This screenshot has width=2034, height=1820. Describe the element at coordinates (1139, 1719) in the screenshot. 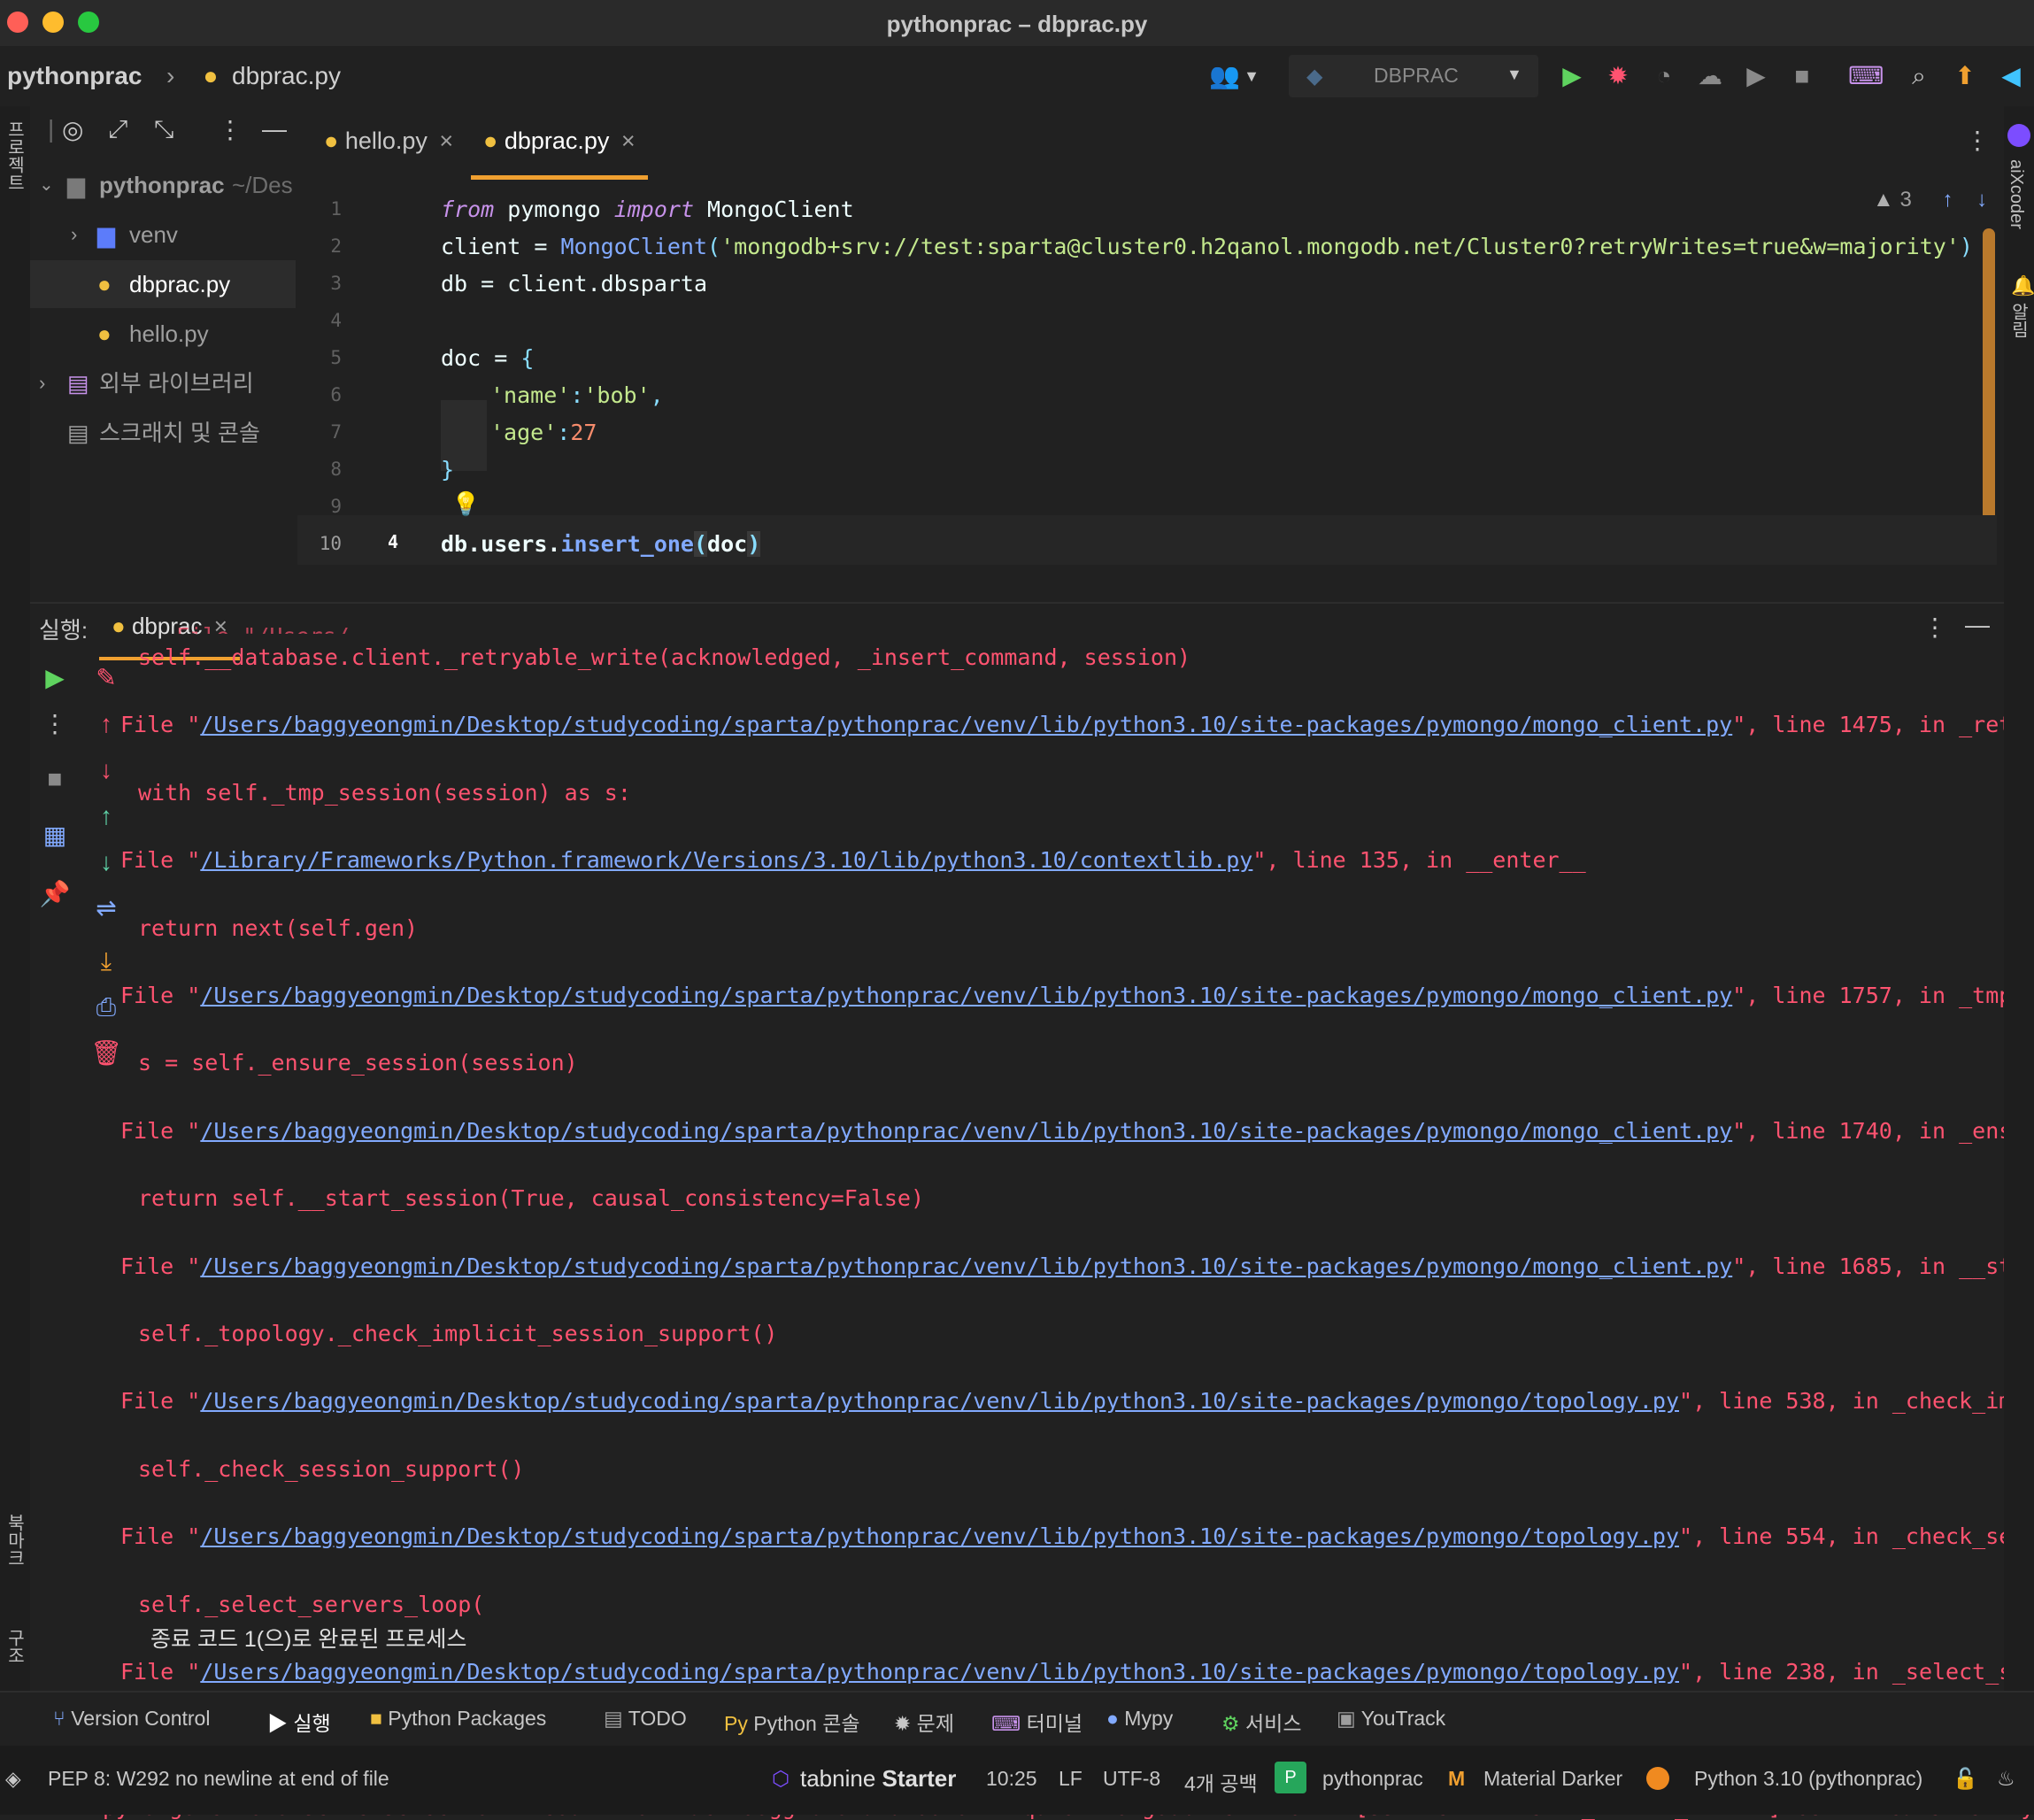

I see `tool-tab-mypy: ● Mypy` at that location.